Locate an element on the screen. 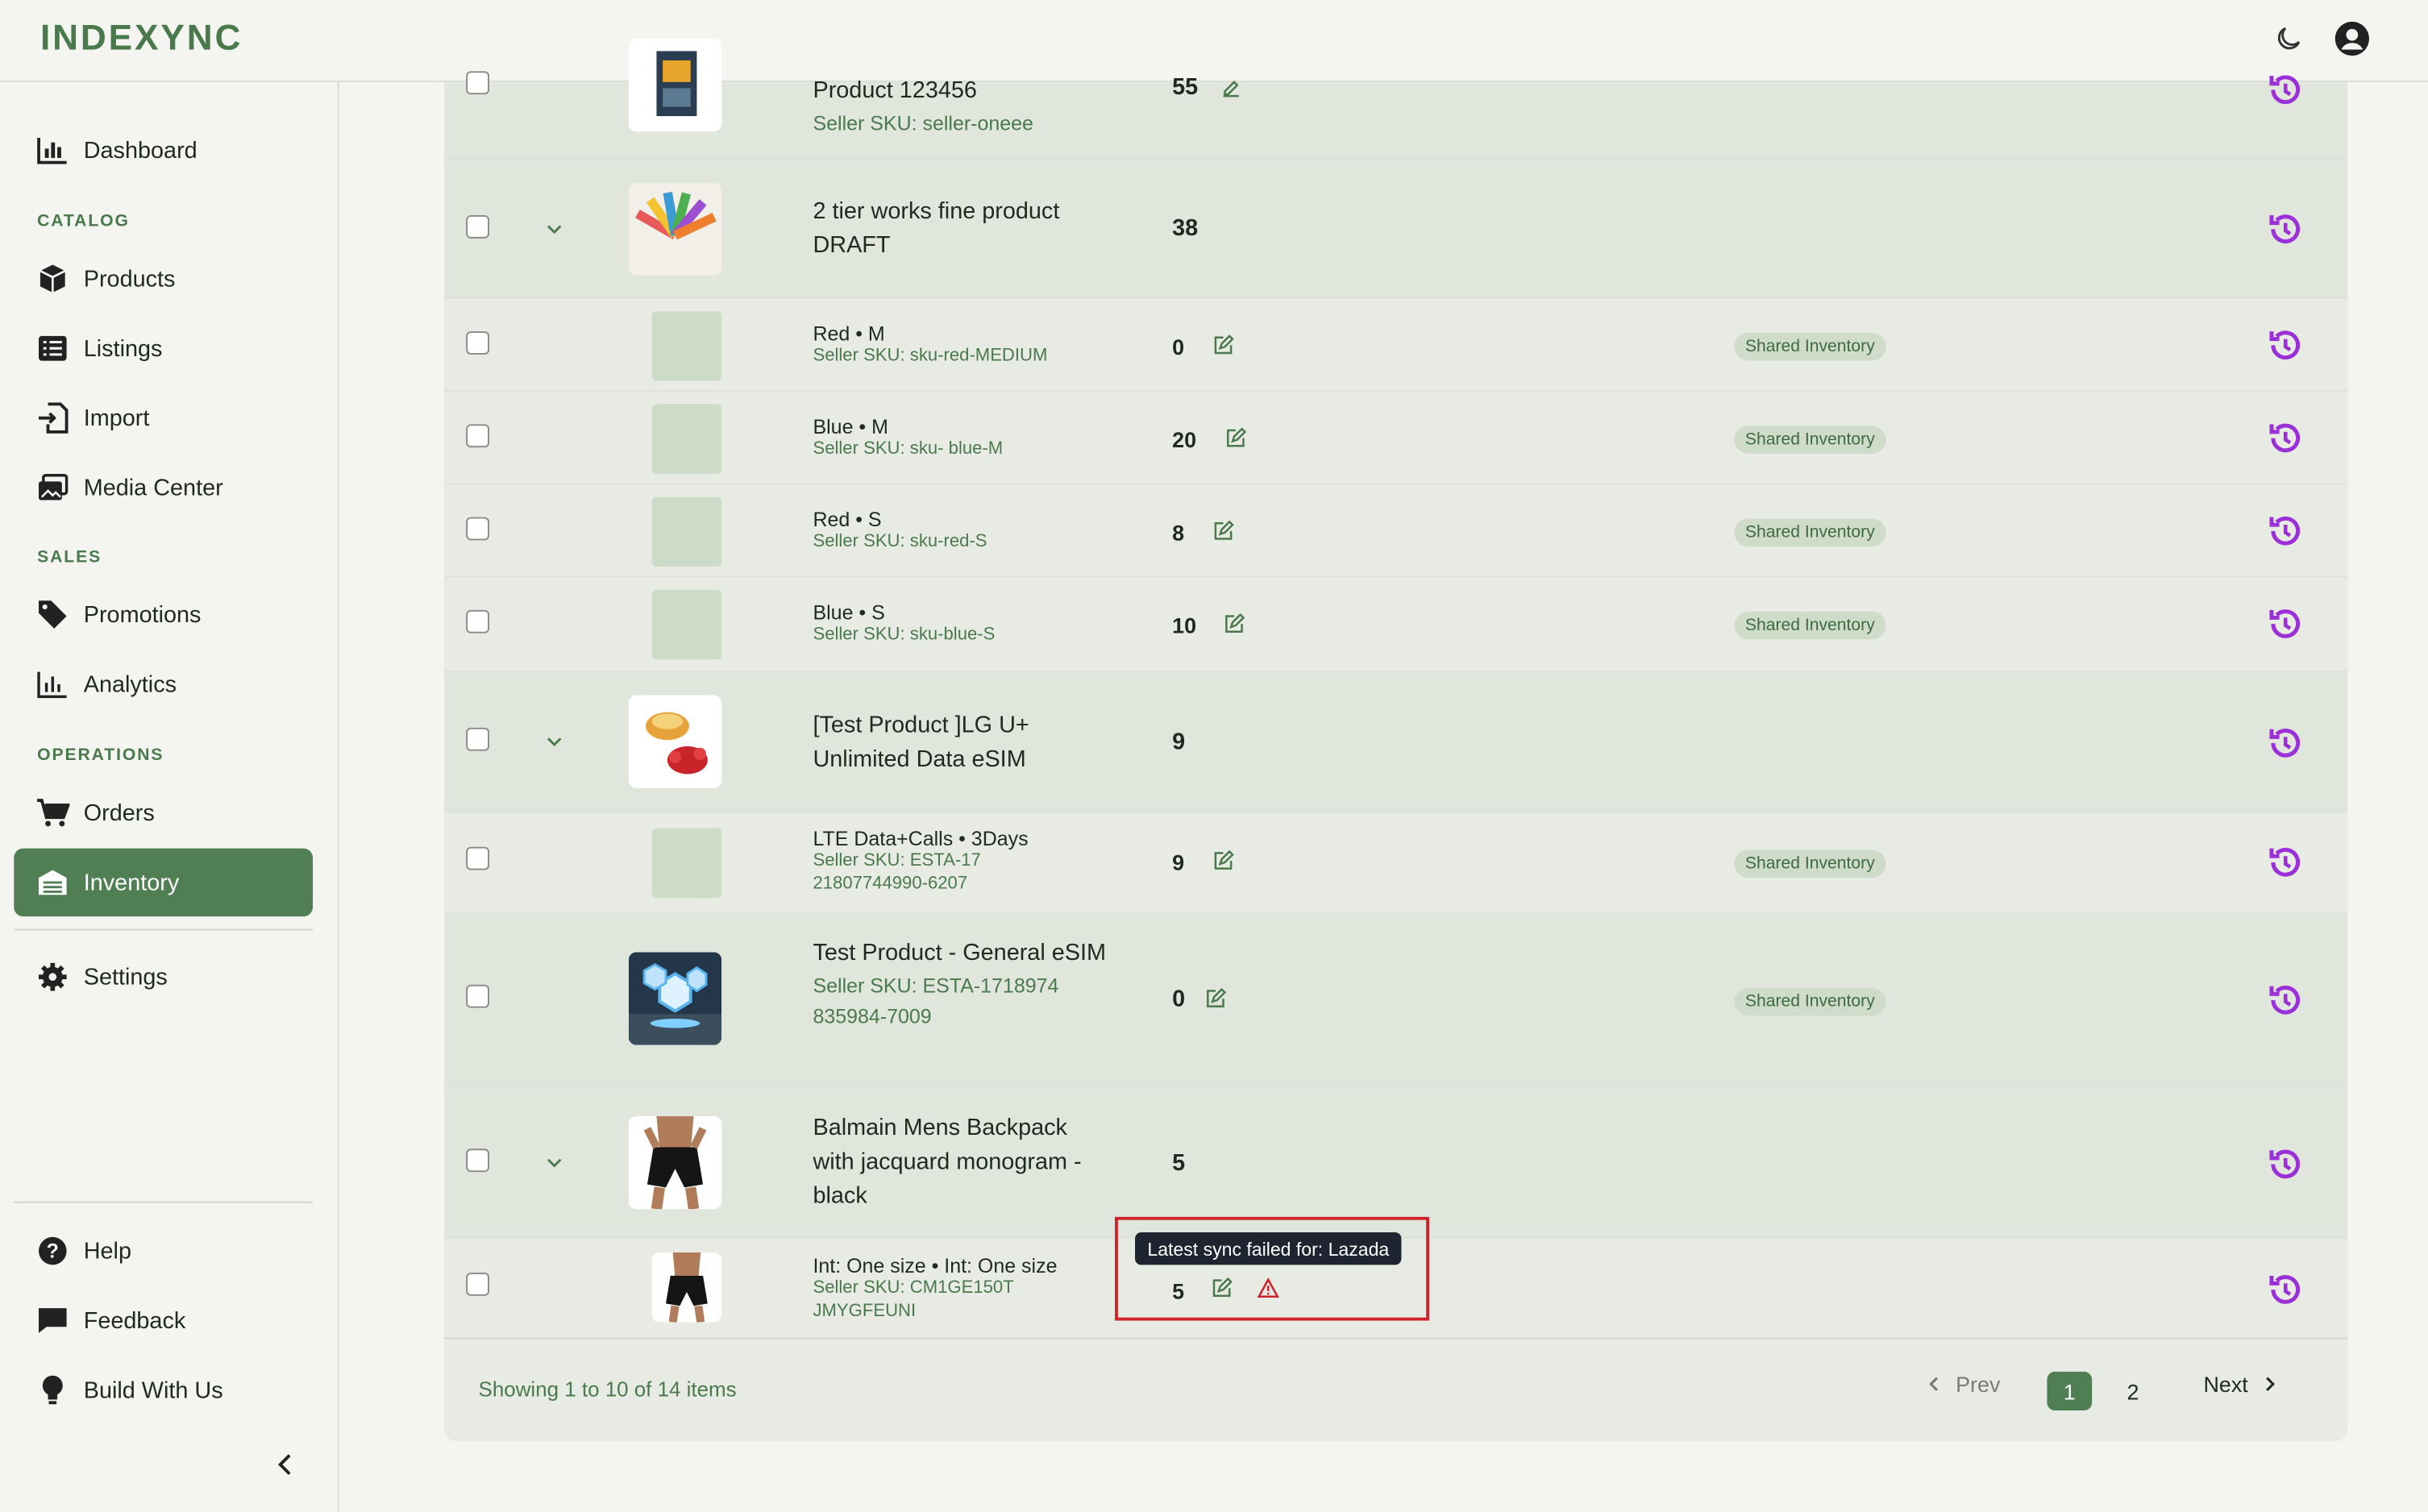 The width and height of the screenshot is (2428, 1512). variant-name: Red • M Seller SKU: sku-red-MEDIUM is located at coordinates (930, 345).